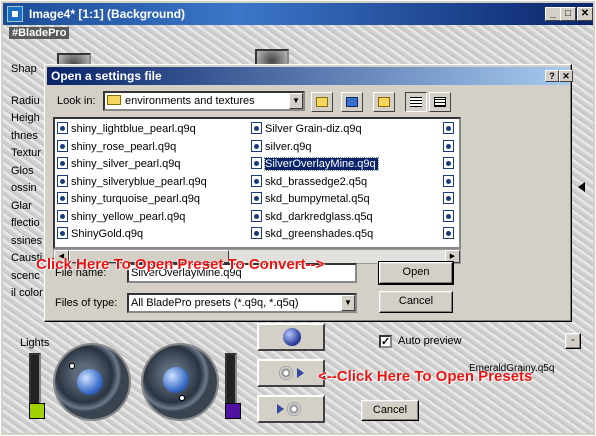  Describe the element at coordinates (314, 218) in the screenshot. I see `file-item: skd_darkredglass.q5q` at that location.